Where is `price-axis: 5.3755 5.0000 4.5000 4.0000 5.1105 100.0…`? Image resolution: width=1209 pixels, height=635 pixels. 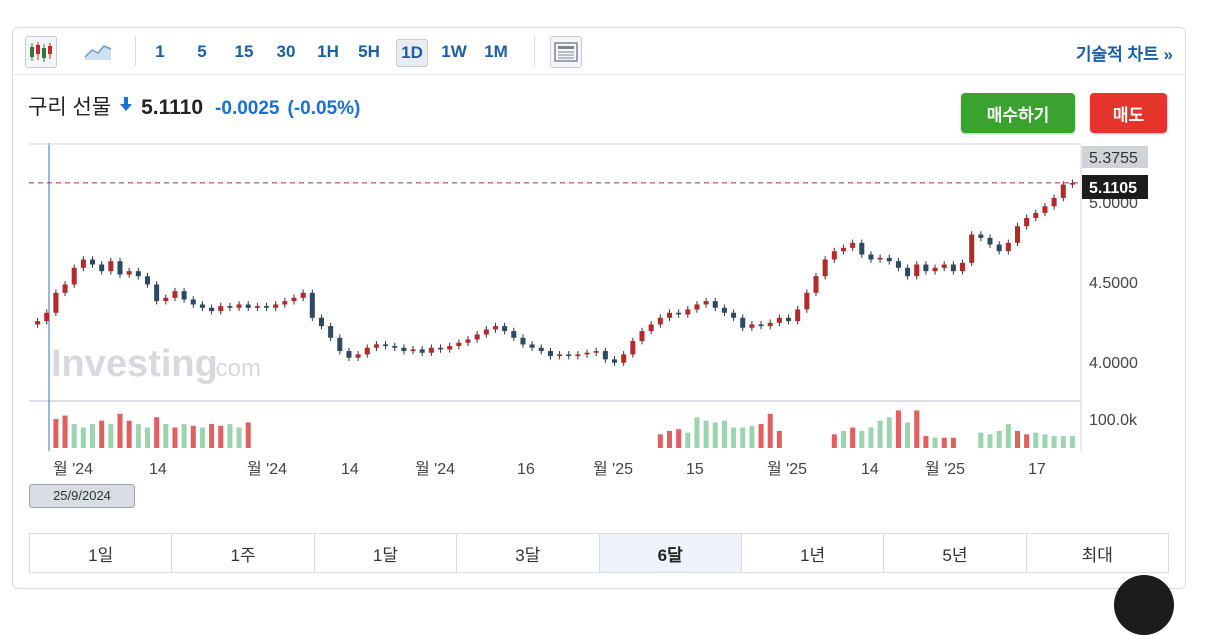
price-axis: 5.3755 5.0000 4.5000 4.0000 5.1105 100.0… is located at coordinates (1115, 287).